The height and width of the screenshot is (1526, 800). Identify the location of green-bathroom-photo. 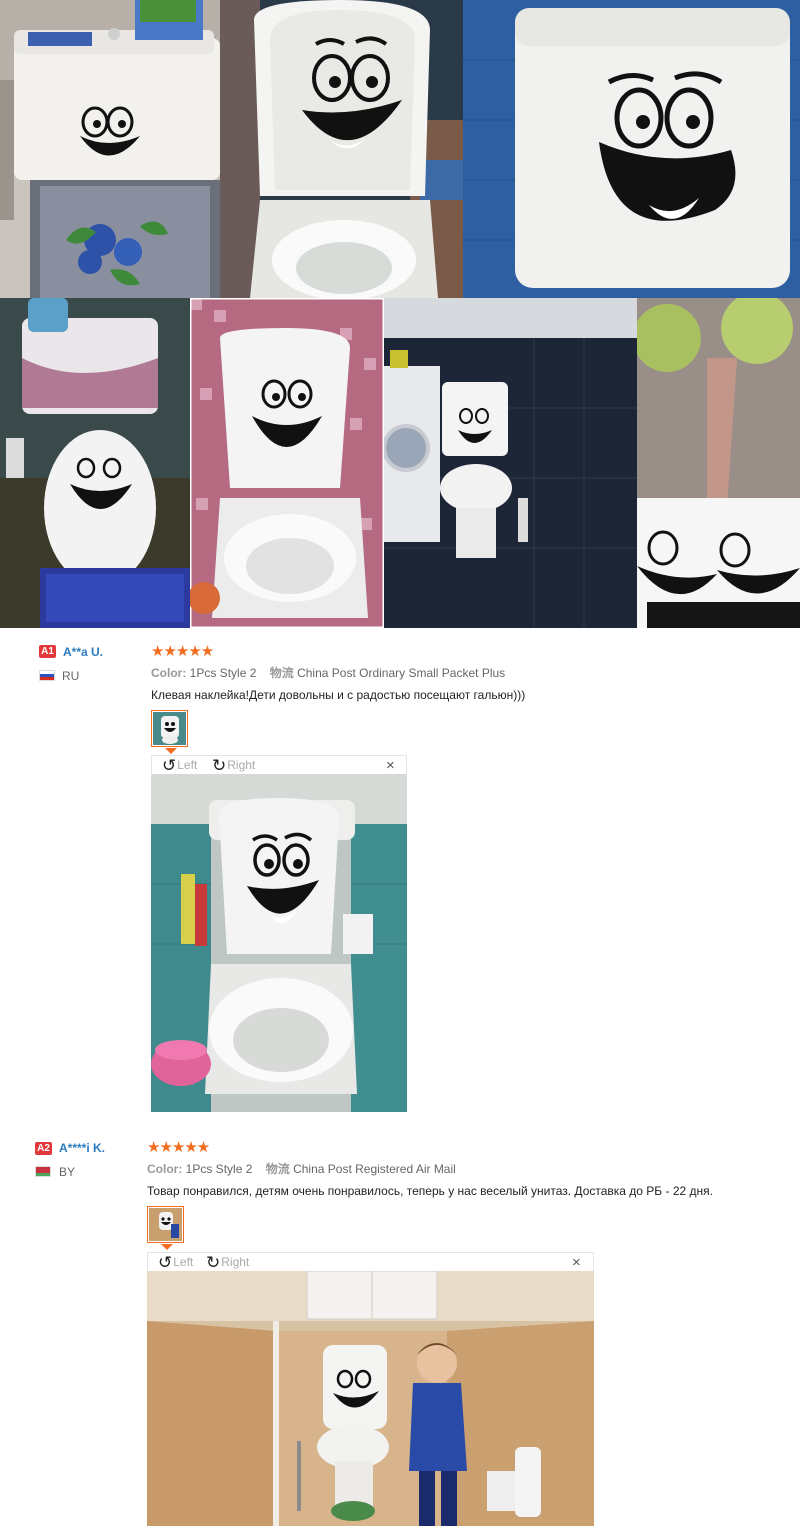
(95, 463).